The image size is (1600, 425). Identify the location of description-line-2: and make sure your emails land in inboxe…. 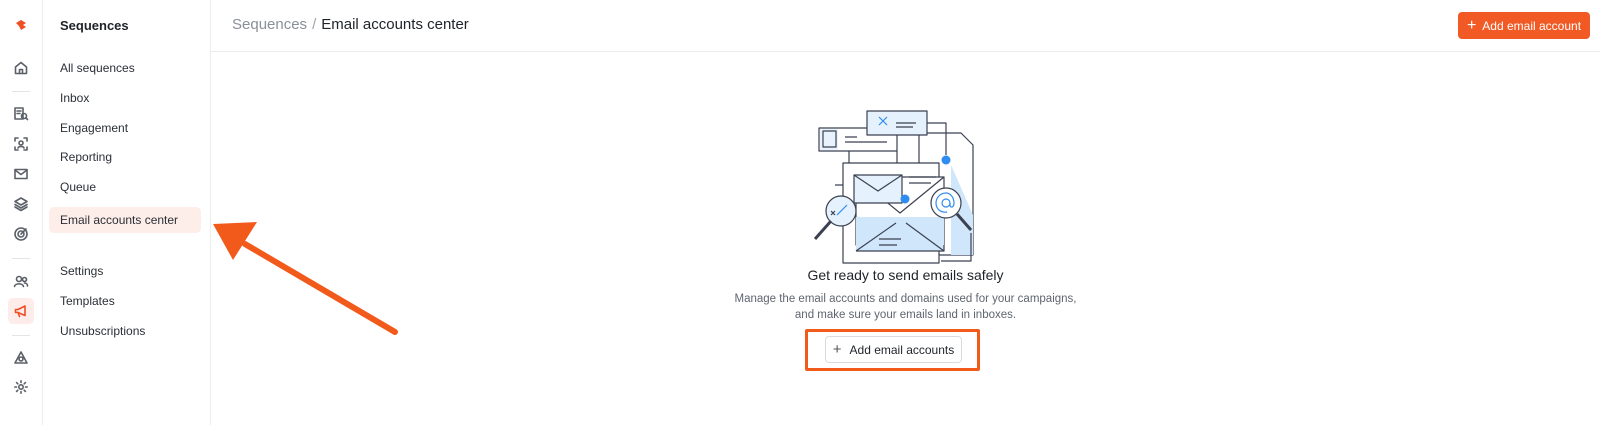
(905, 315).